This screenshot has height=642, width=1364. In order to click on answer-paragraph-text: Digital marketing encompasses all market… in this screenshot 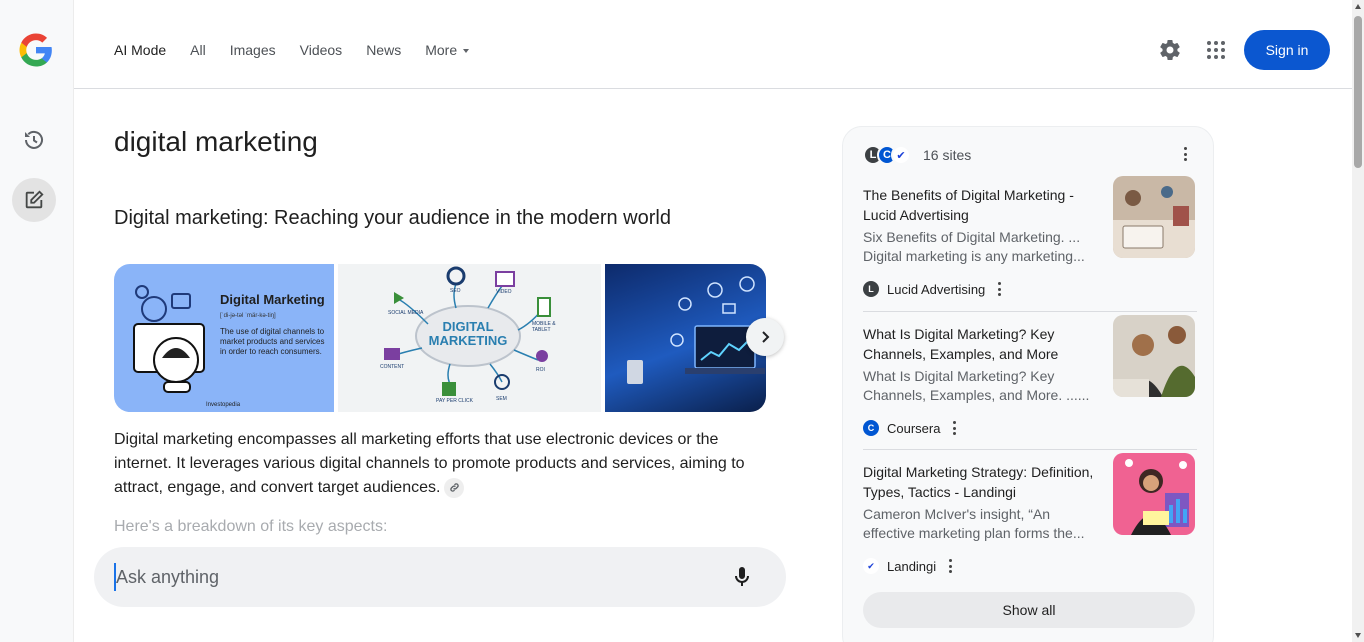, I will do `click(429, 463)`.